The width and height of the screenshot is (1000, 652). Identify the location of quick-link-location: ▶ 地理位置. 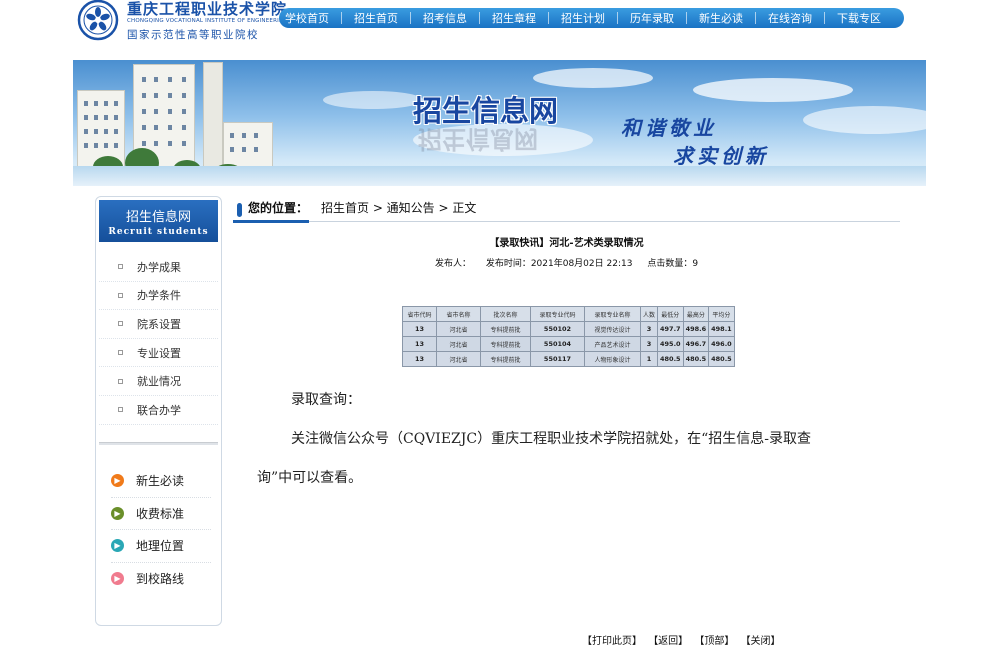
(161, 546).